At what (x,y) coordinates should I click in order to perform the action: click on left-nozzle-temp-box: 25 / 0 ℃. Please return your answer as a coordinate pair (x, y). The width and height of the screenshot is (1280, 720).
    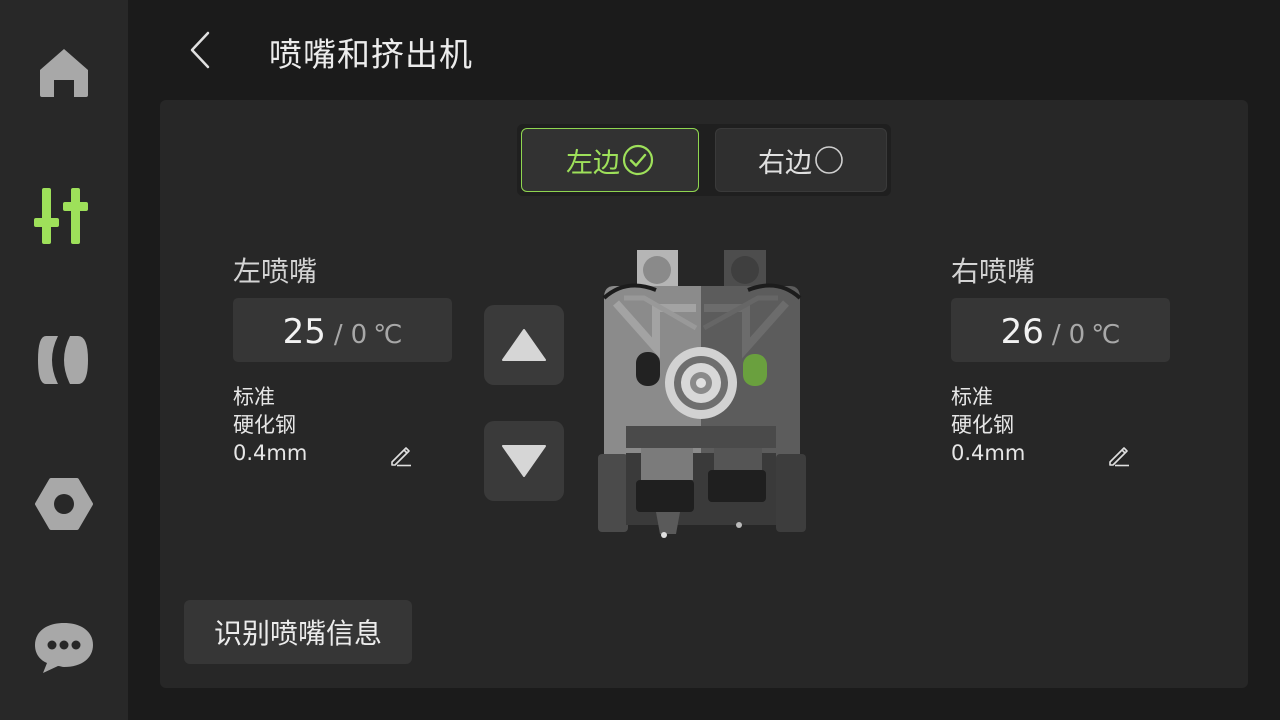
    Looking at the image, I should click on (342, 330).